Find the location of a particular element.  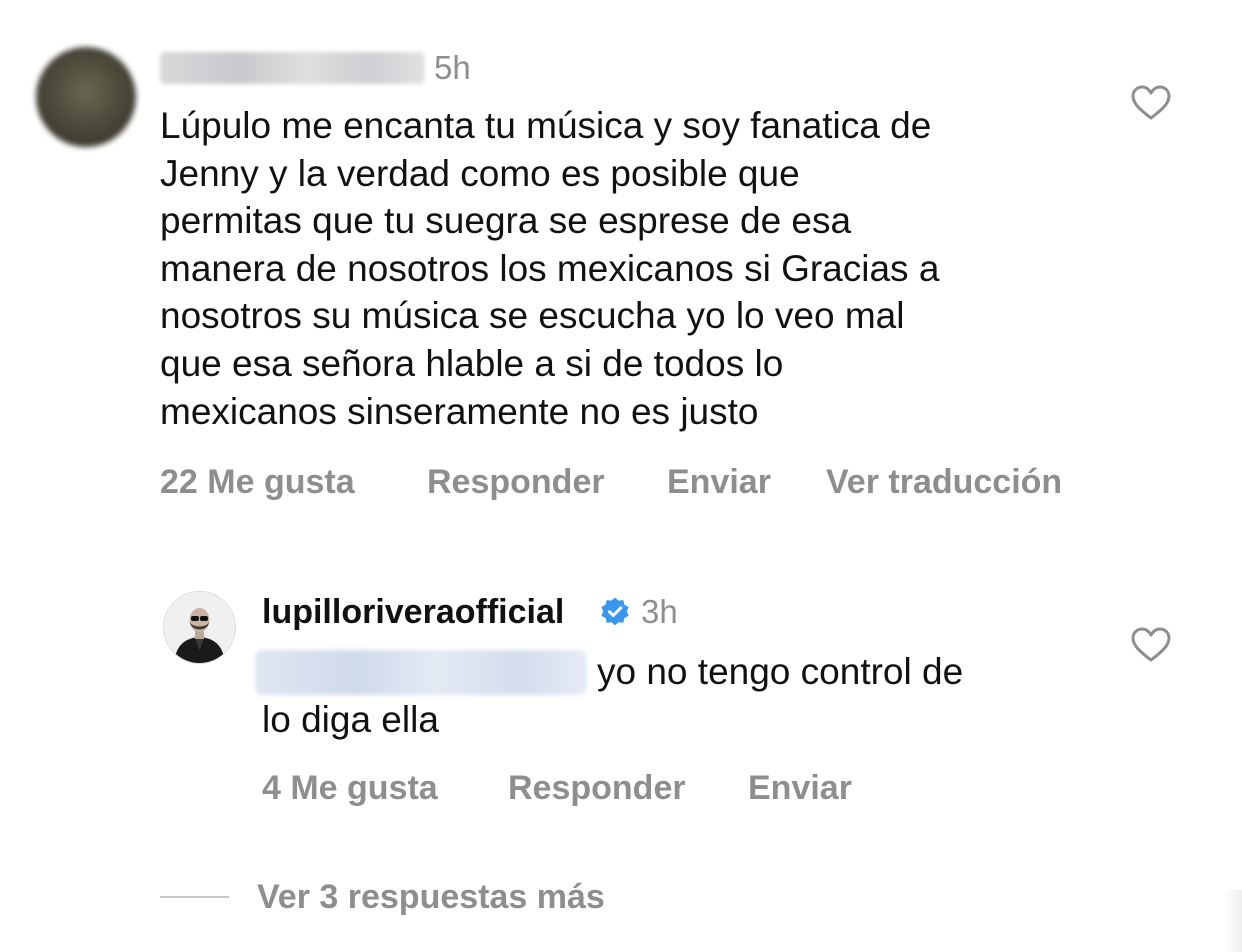

edge-shadow is located at coordinates (1232, 921).